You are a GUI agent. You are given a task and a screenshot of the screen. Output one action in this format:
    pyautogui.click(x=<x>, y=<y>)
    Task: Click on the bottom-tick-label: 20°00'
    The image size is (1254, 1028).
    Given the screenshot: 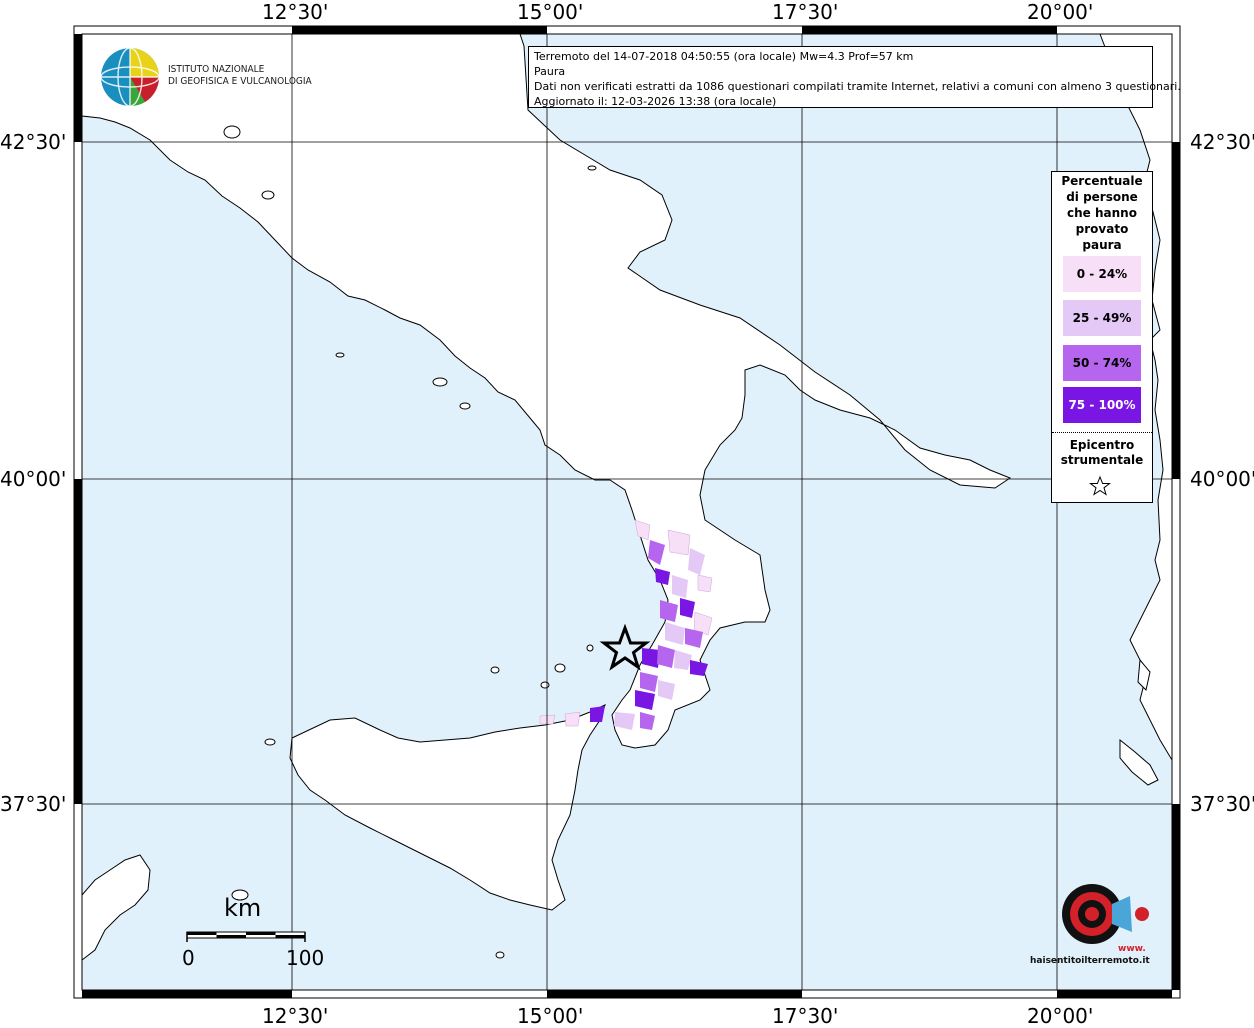 What is the action you would take?
    pyautogui.click(x=1060, y=1016)
    